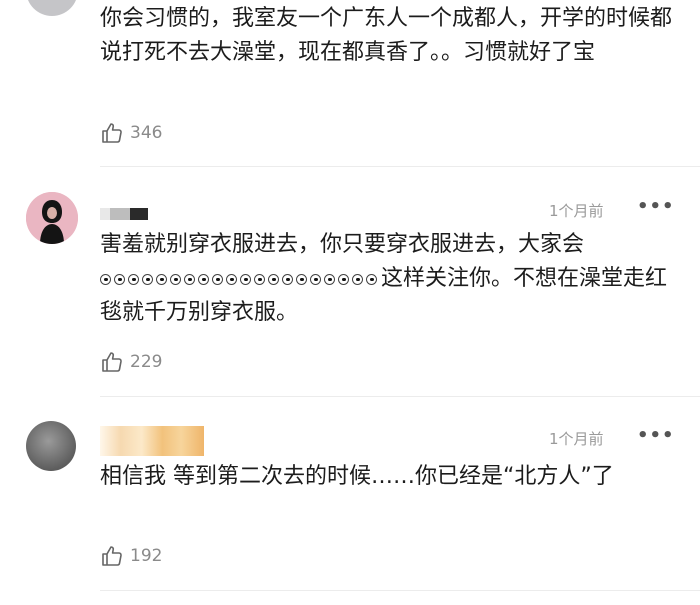 This screenshot has width=700, height=605. I want to click on like-count: 346, so click(146, 133).